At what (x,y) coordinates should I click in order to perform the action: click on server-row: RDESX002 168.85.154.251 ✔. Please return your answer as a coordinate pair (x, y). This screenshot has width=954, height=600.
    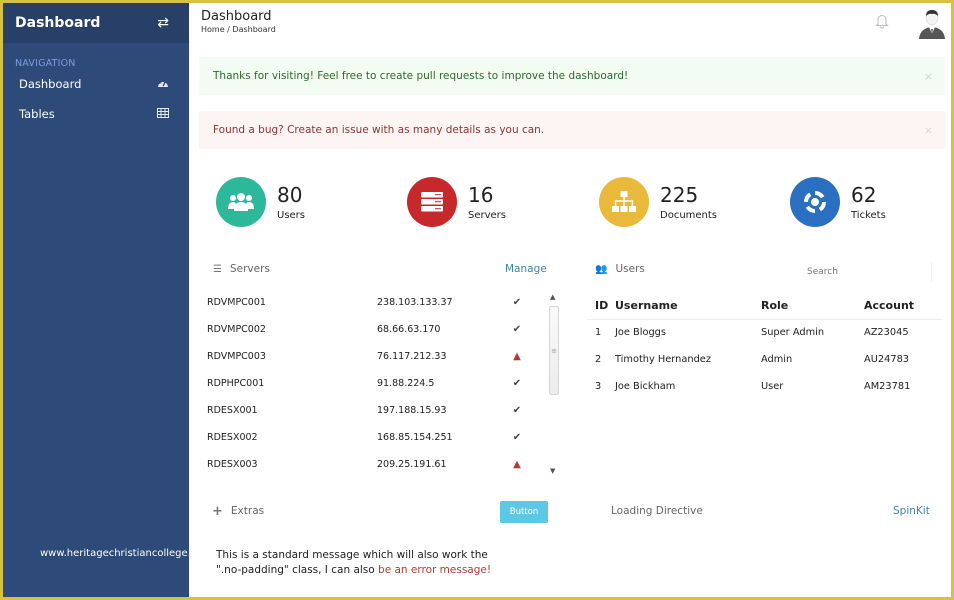
    Looking at the image, I should click on (384, 437).